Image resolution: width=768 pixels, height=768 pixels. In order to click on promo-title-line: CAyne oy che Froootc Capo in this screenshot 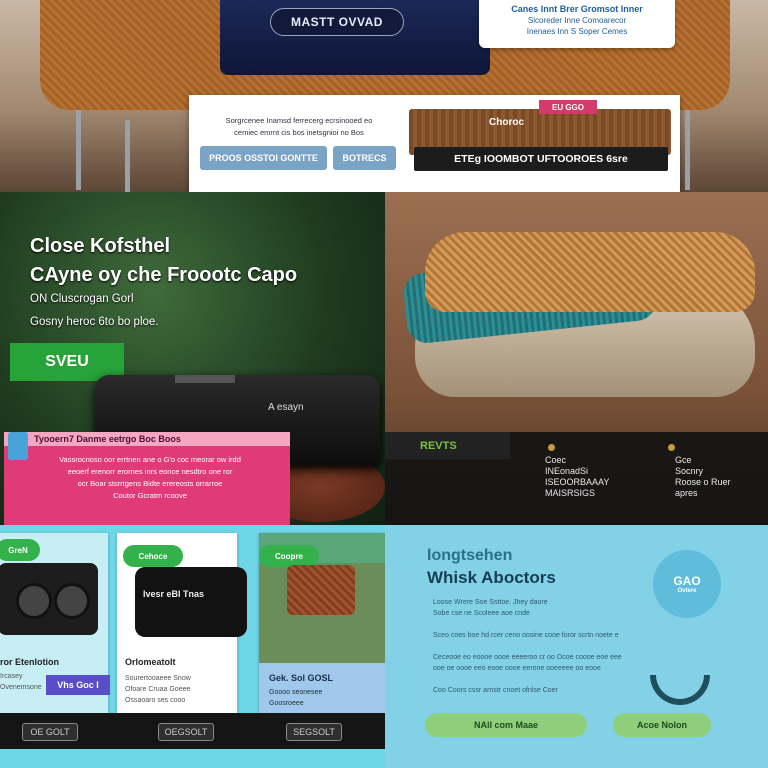, I will do `click(164, 275)`.